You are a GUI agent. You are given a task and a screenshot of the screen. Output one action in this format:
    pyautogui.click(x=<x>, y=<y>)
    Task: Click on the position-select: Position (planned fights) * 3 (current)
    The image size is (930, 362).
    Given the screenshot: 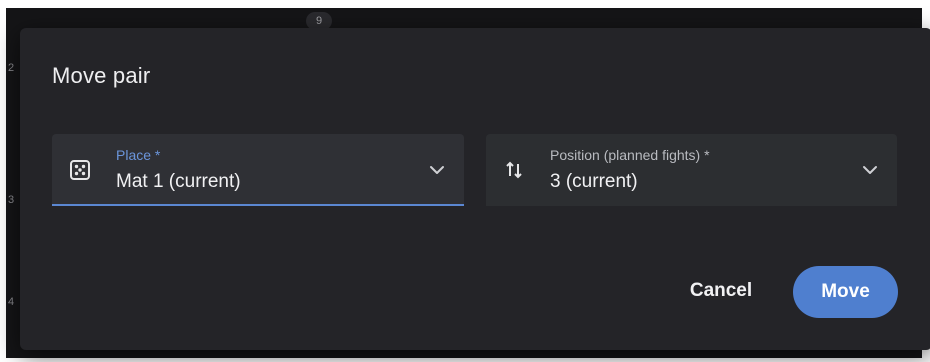 What is the action you would take?
    pyautogui.click(x=691, y=170)
    